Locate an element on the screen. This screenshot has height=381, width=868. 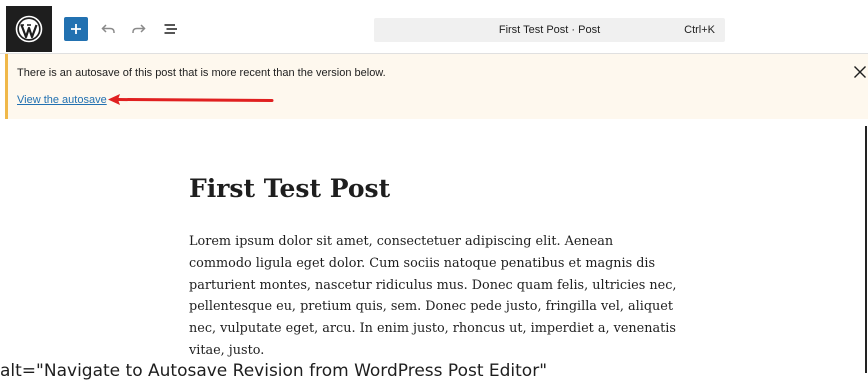
add-block-button is located at coordinates (76, 29).